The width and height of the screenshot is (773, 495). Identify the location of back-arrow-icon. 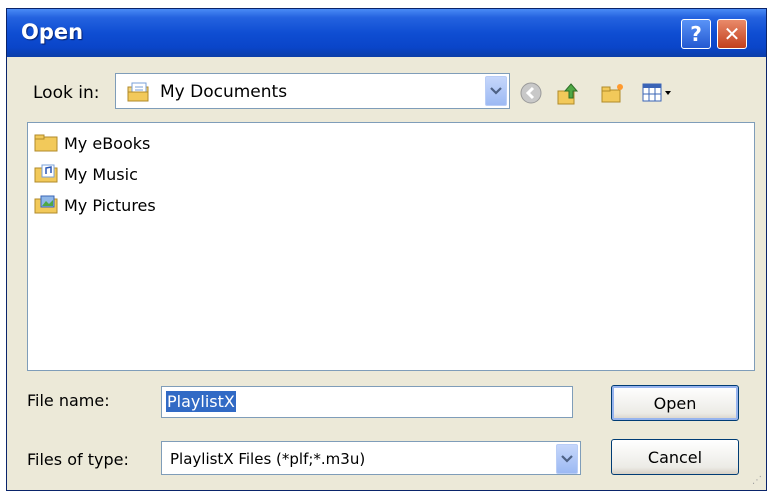
(531, 93).